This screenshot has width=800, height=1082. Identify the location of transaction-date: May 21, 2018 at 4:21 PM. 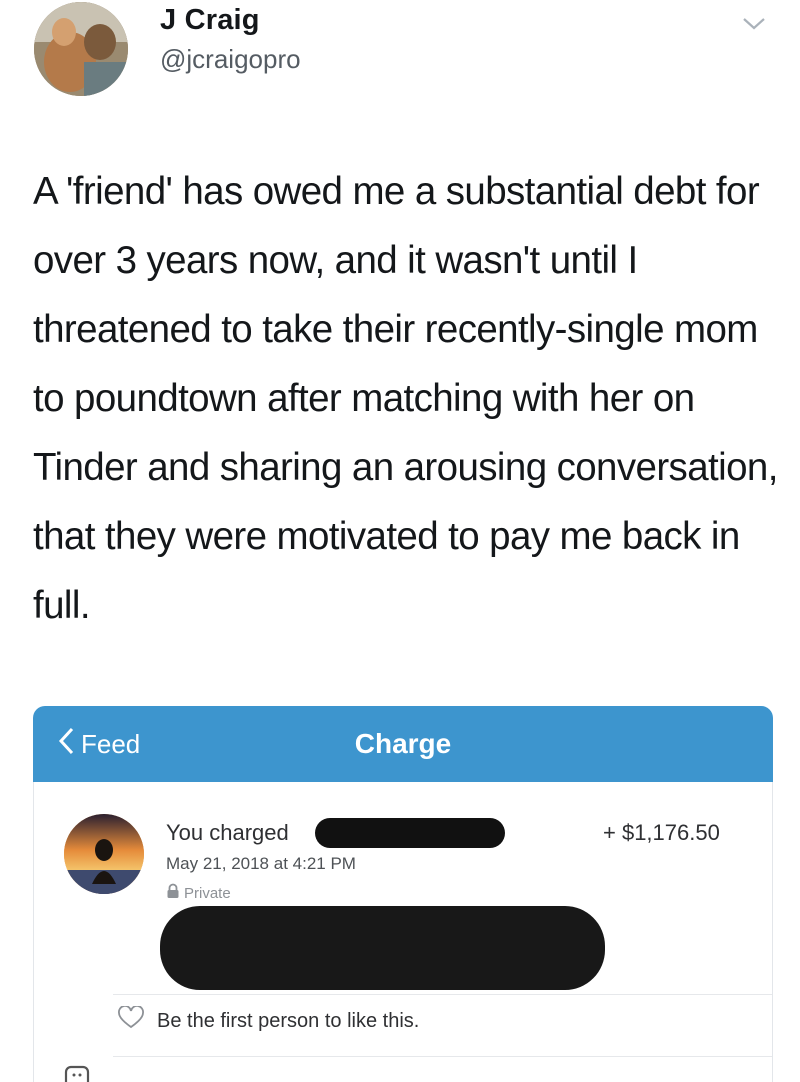
(261, 863).